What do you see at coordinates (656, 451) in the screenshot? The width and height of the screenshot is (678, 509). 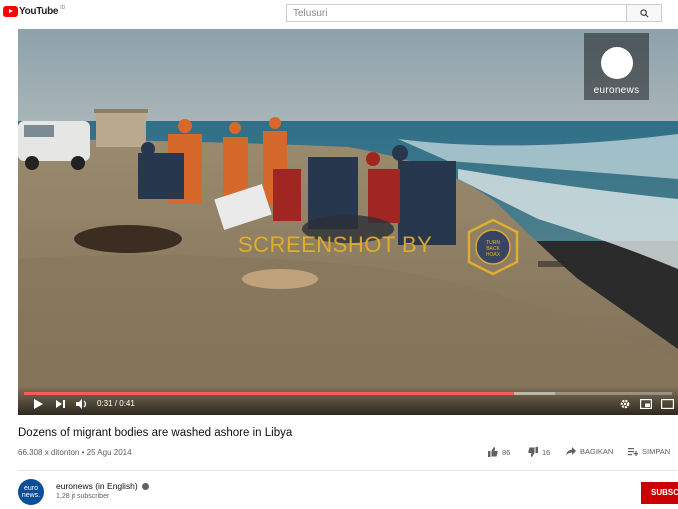 I see `save-label: SIMPAN` at bounding box center [656, 451].